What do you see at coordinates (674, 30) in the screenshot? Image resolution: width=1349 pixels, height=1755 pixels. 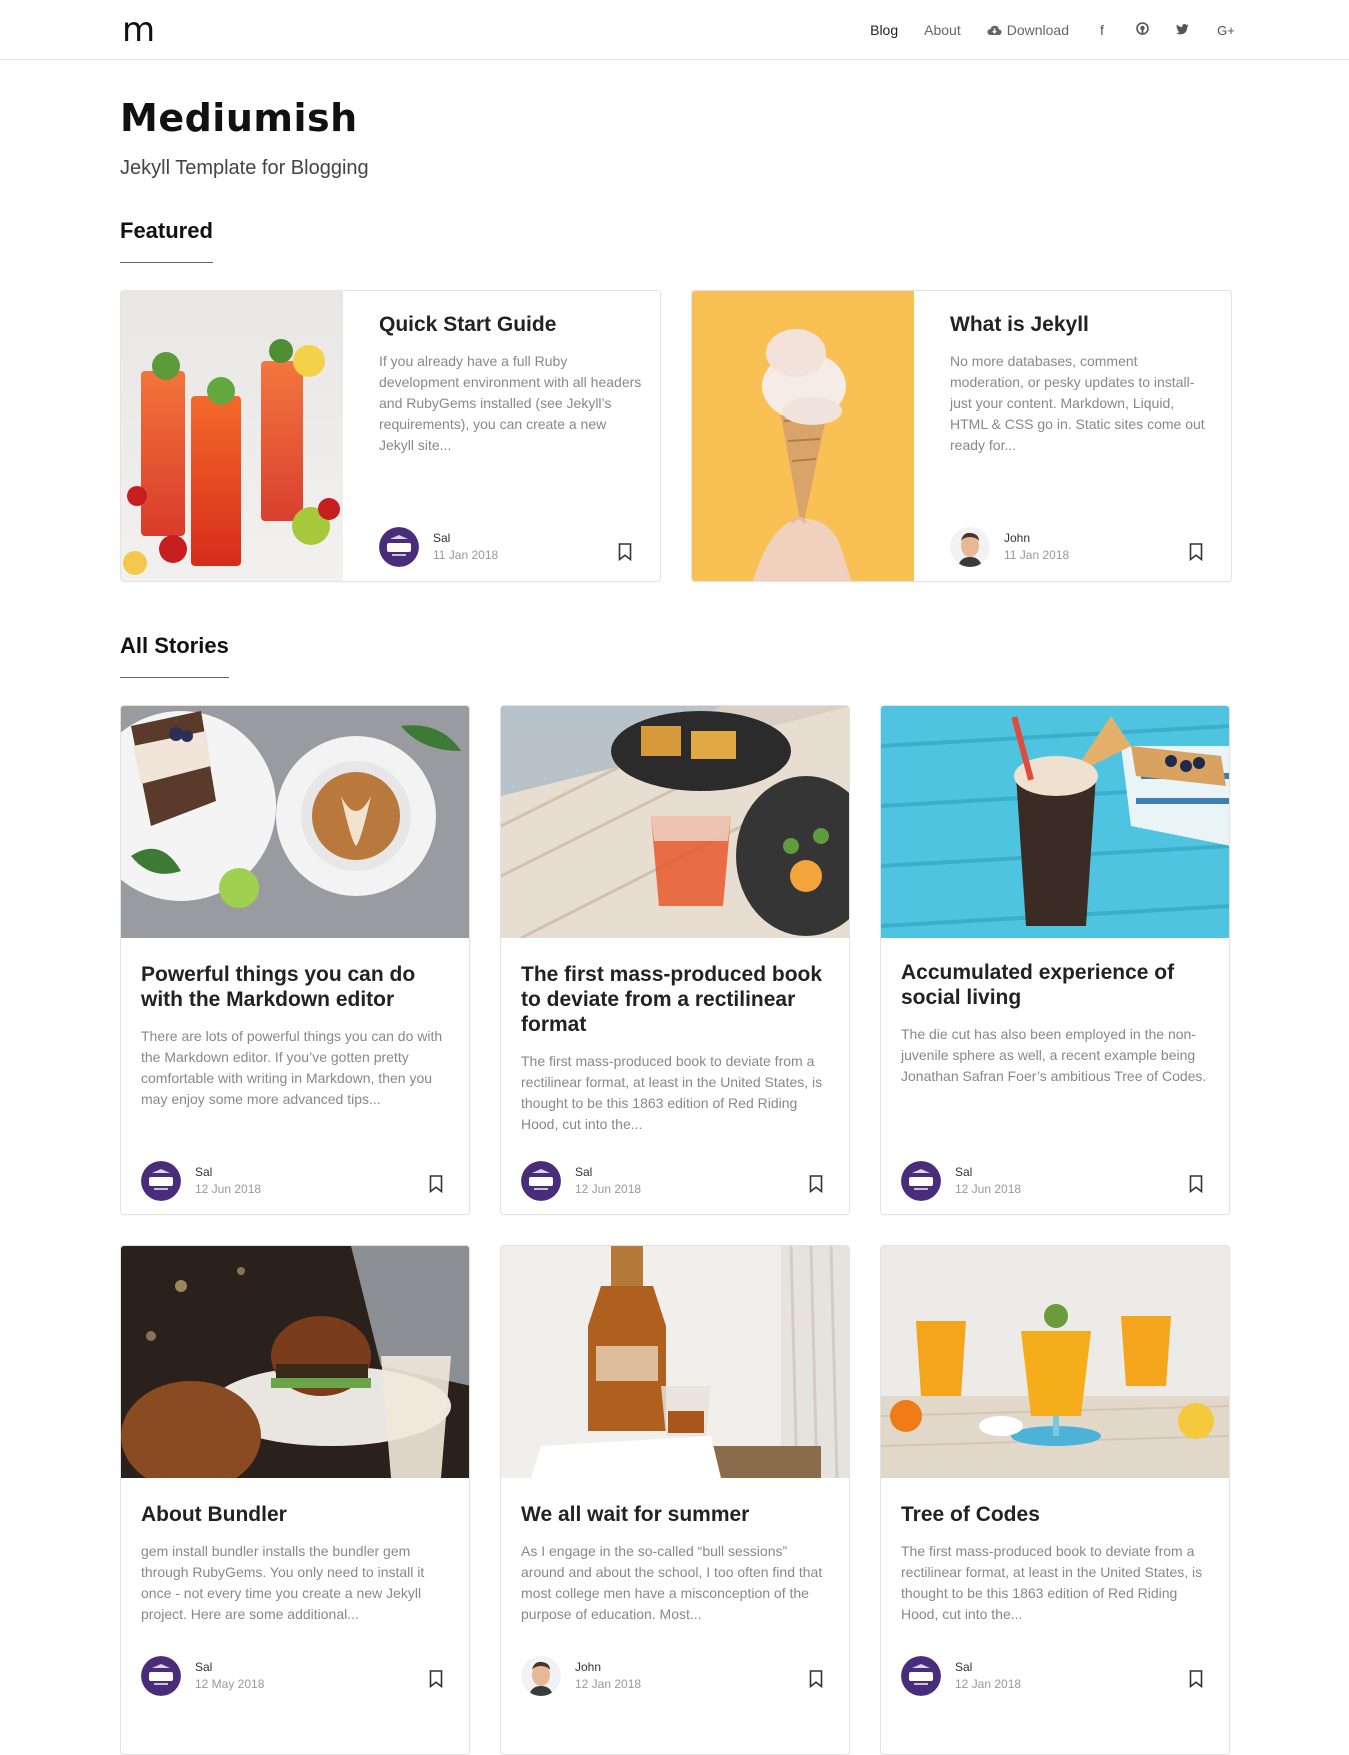 I see `top-navbar: m Blog About Download f G+` at bounding box center [674, 30].